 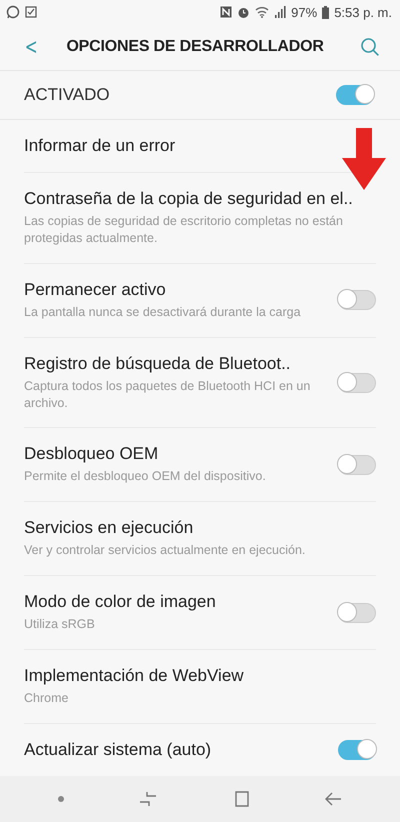 What do you see at coordinates (175, 290) in the screenshot?
I see `setting-title: Permanecer activo` at bounding box center [175, 290].